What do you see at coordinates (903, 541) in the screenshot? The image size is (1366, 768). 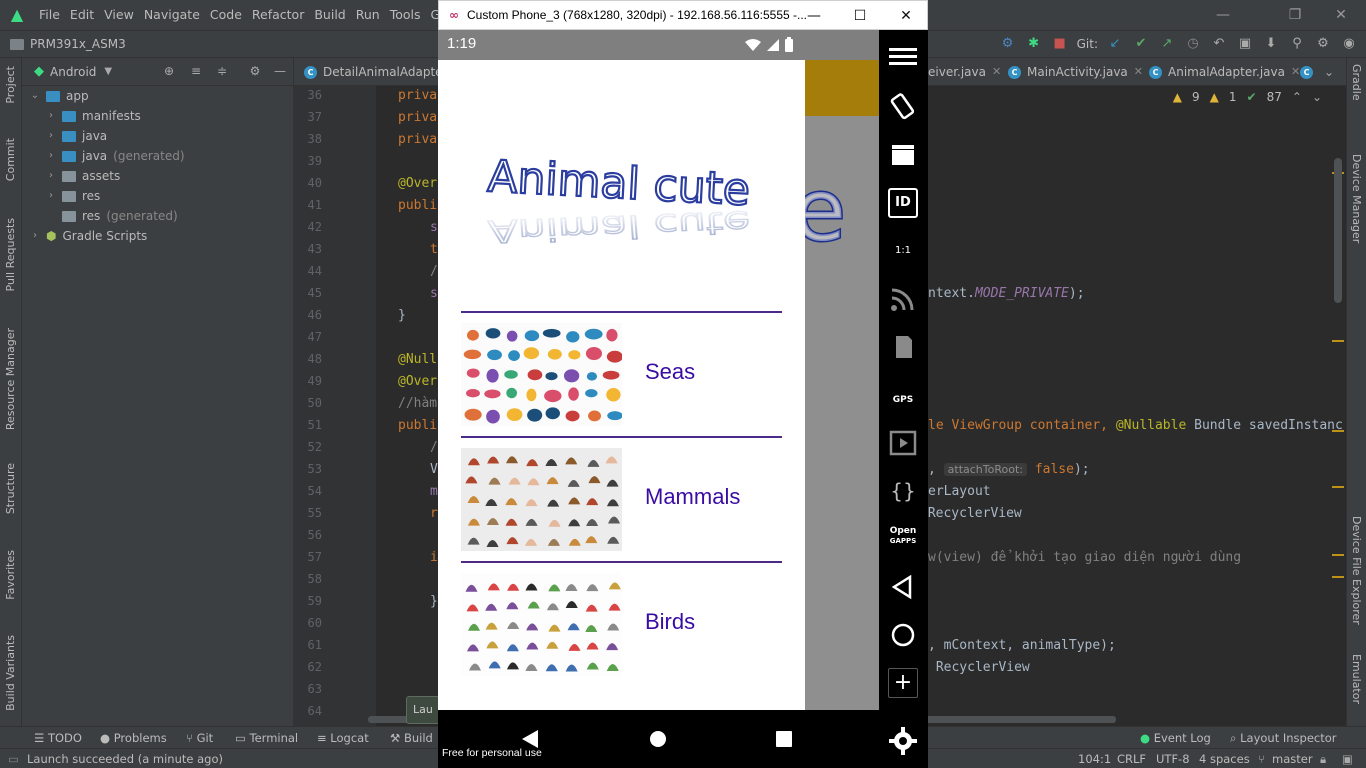 I see `open-gapps-icon: Open GAPPS` at bounding box center [903, 541].